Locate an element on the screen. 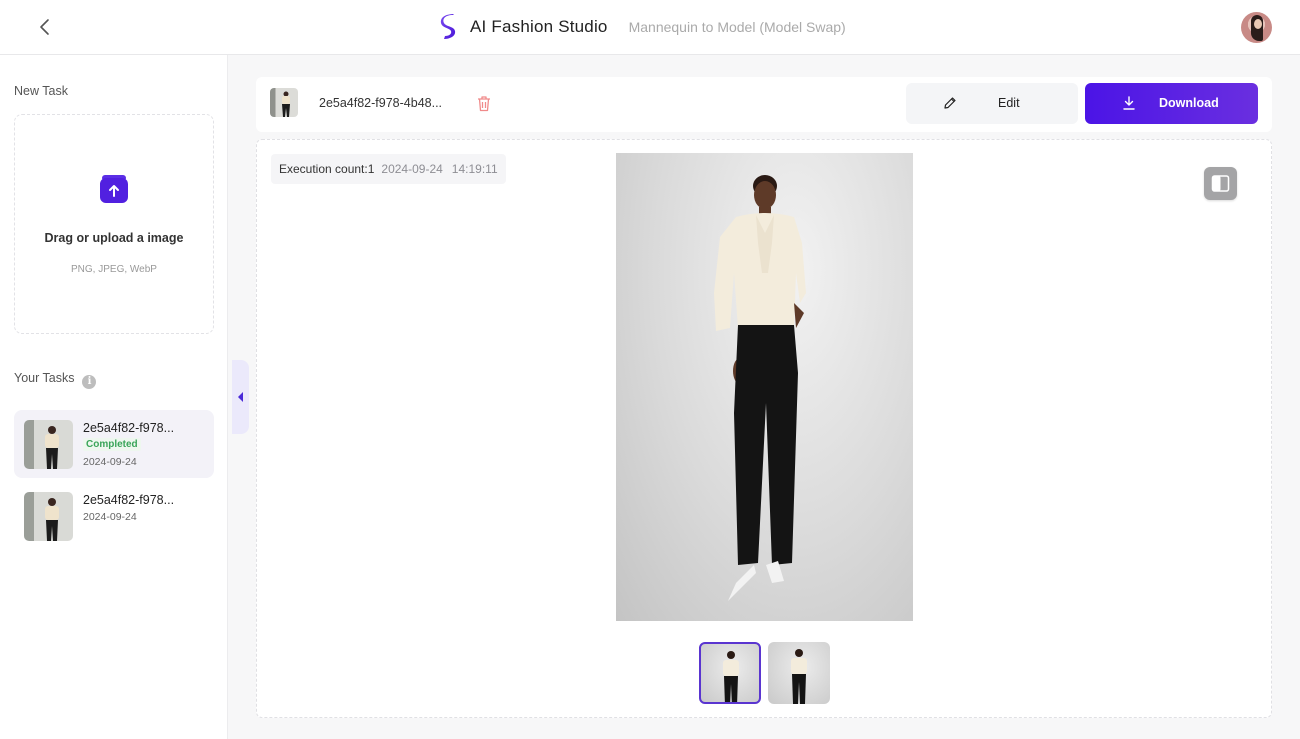  user-avatar is located at coordinates (1256, 27).